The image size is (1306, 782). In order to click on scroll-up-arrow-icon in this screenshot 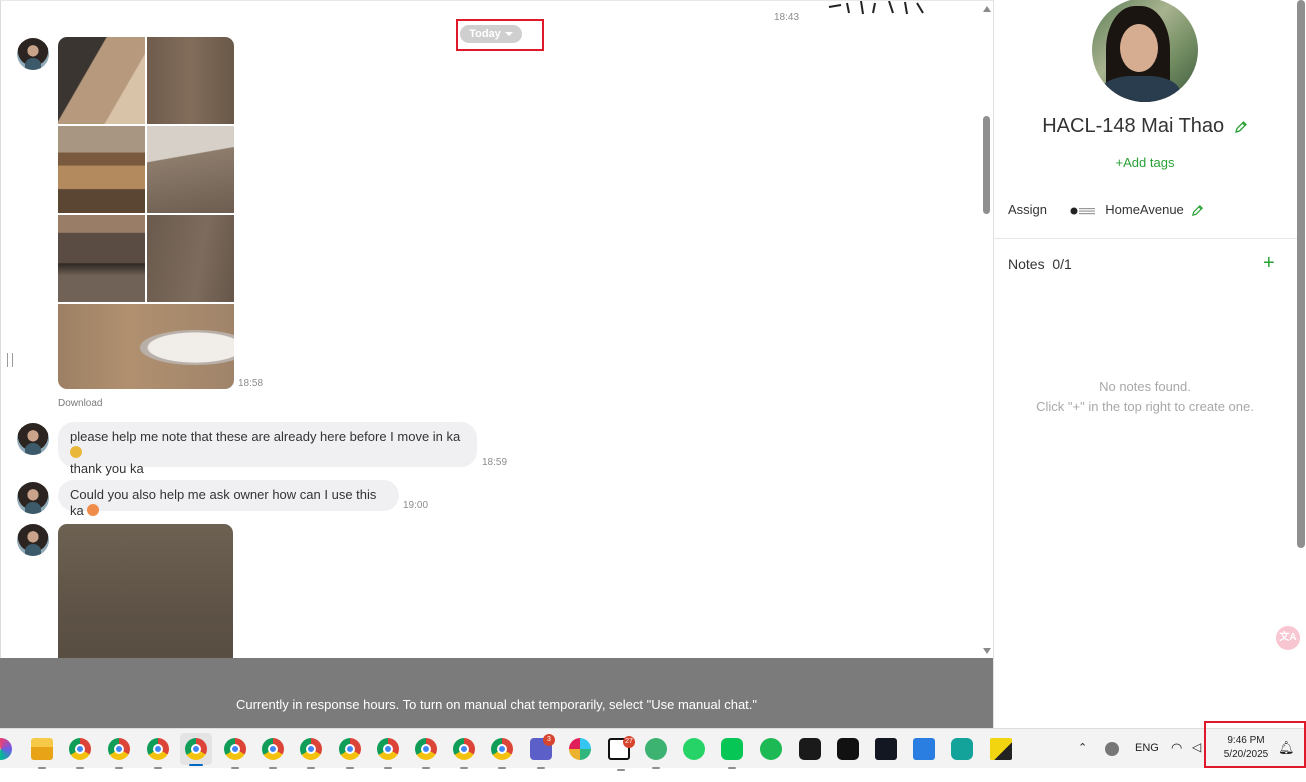, I will do `click(987, 9)`.